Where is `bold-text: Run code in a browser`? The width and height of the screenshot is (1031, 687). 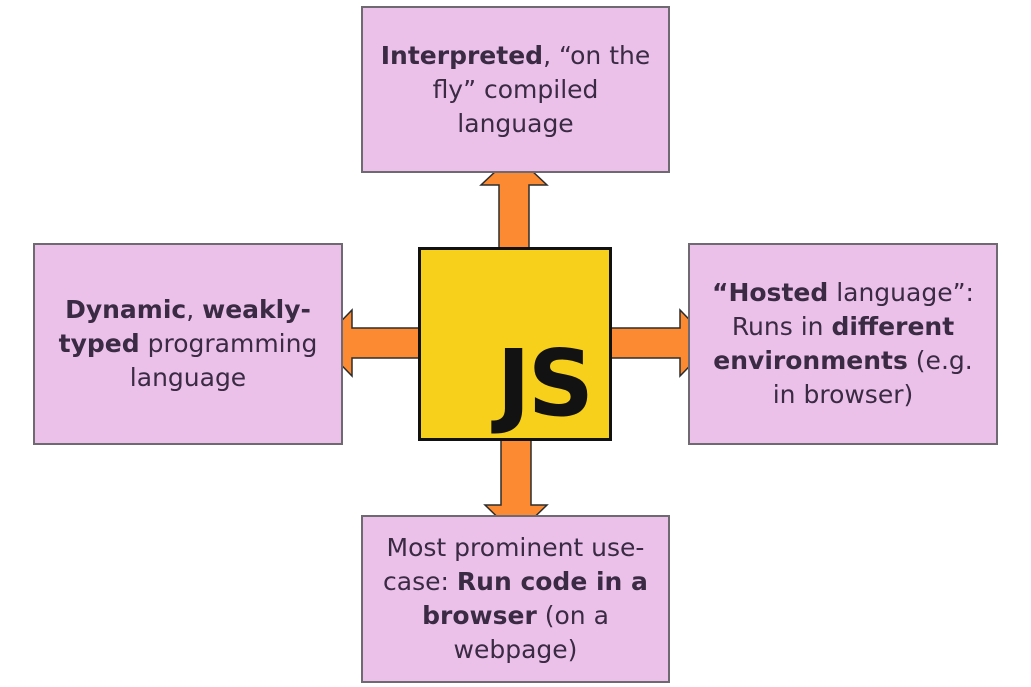
bold-text: Run code in a browser is located at coordinates (535, 598).